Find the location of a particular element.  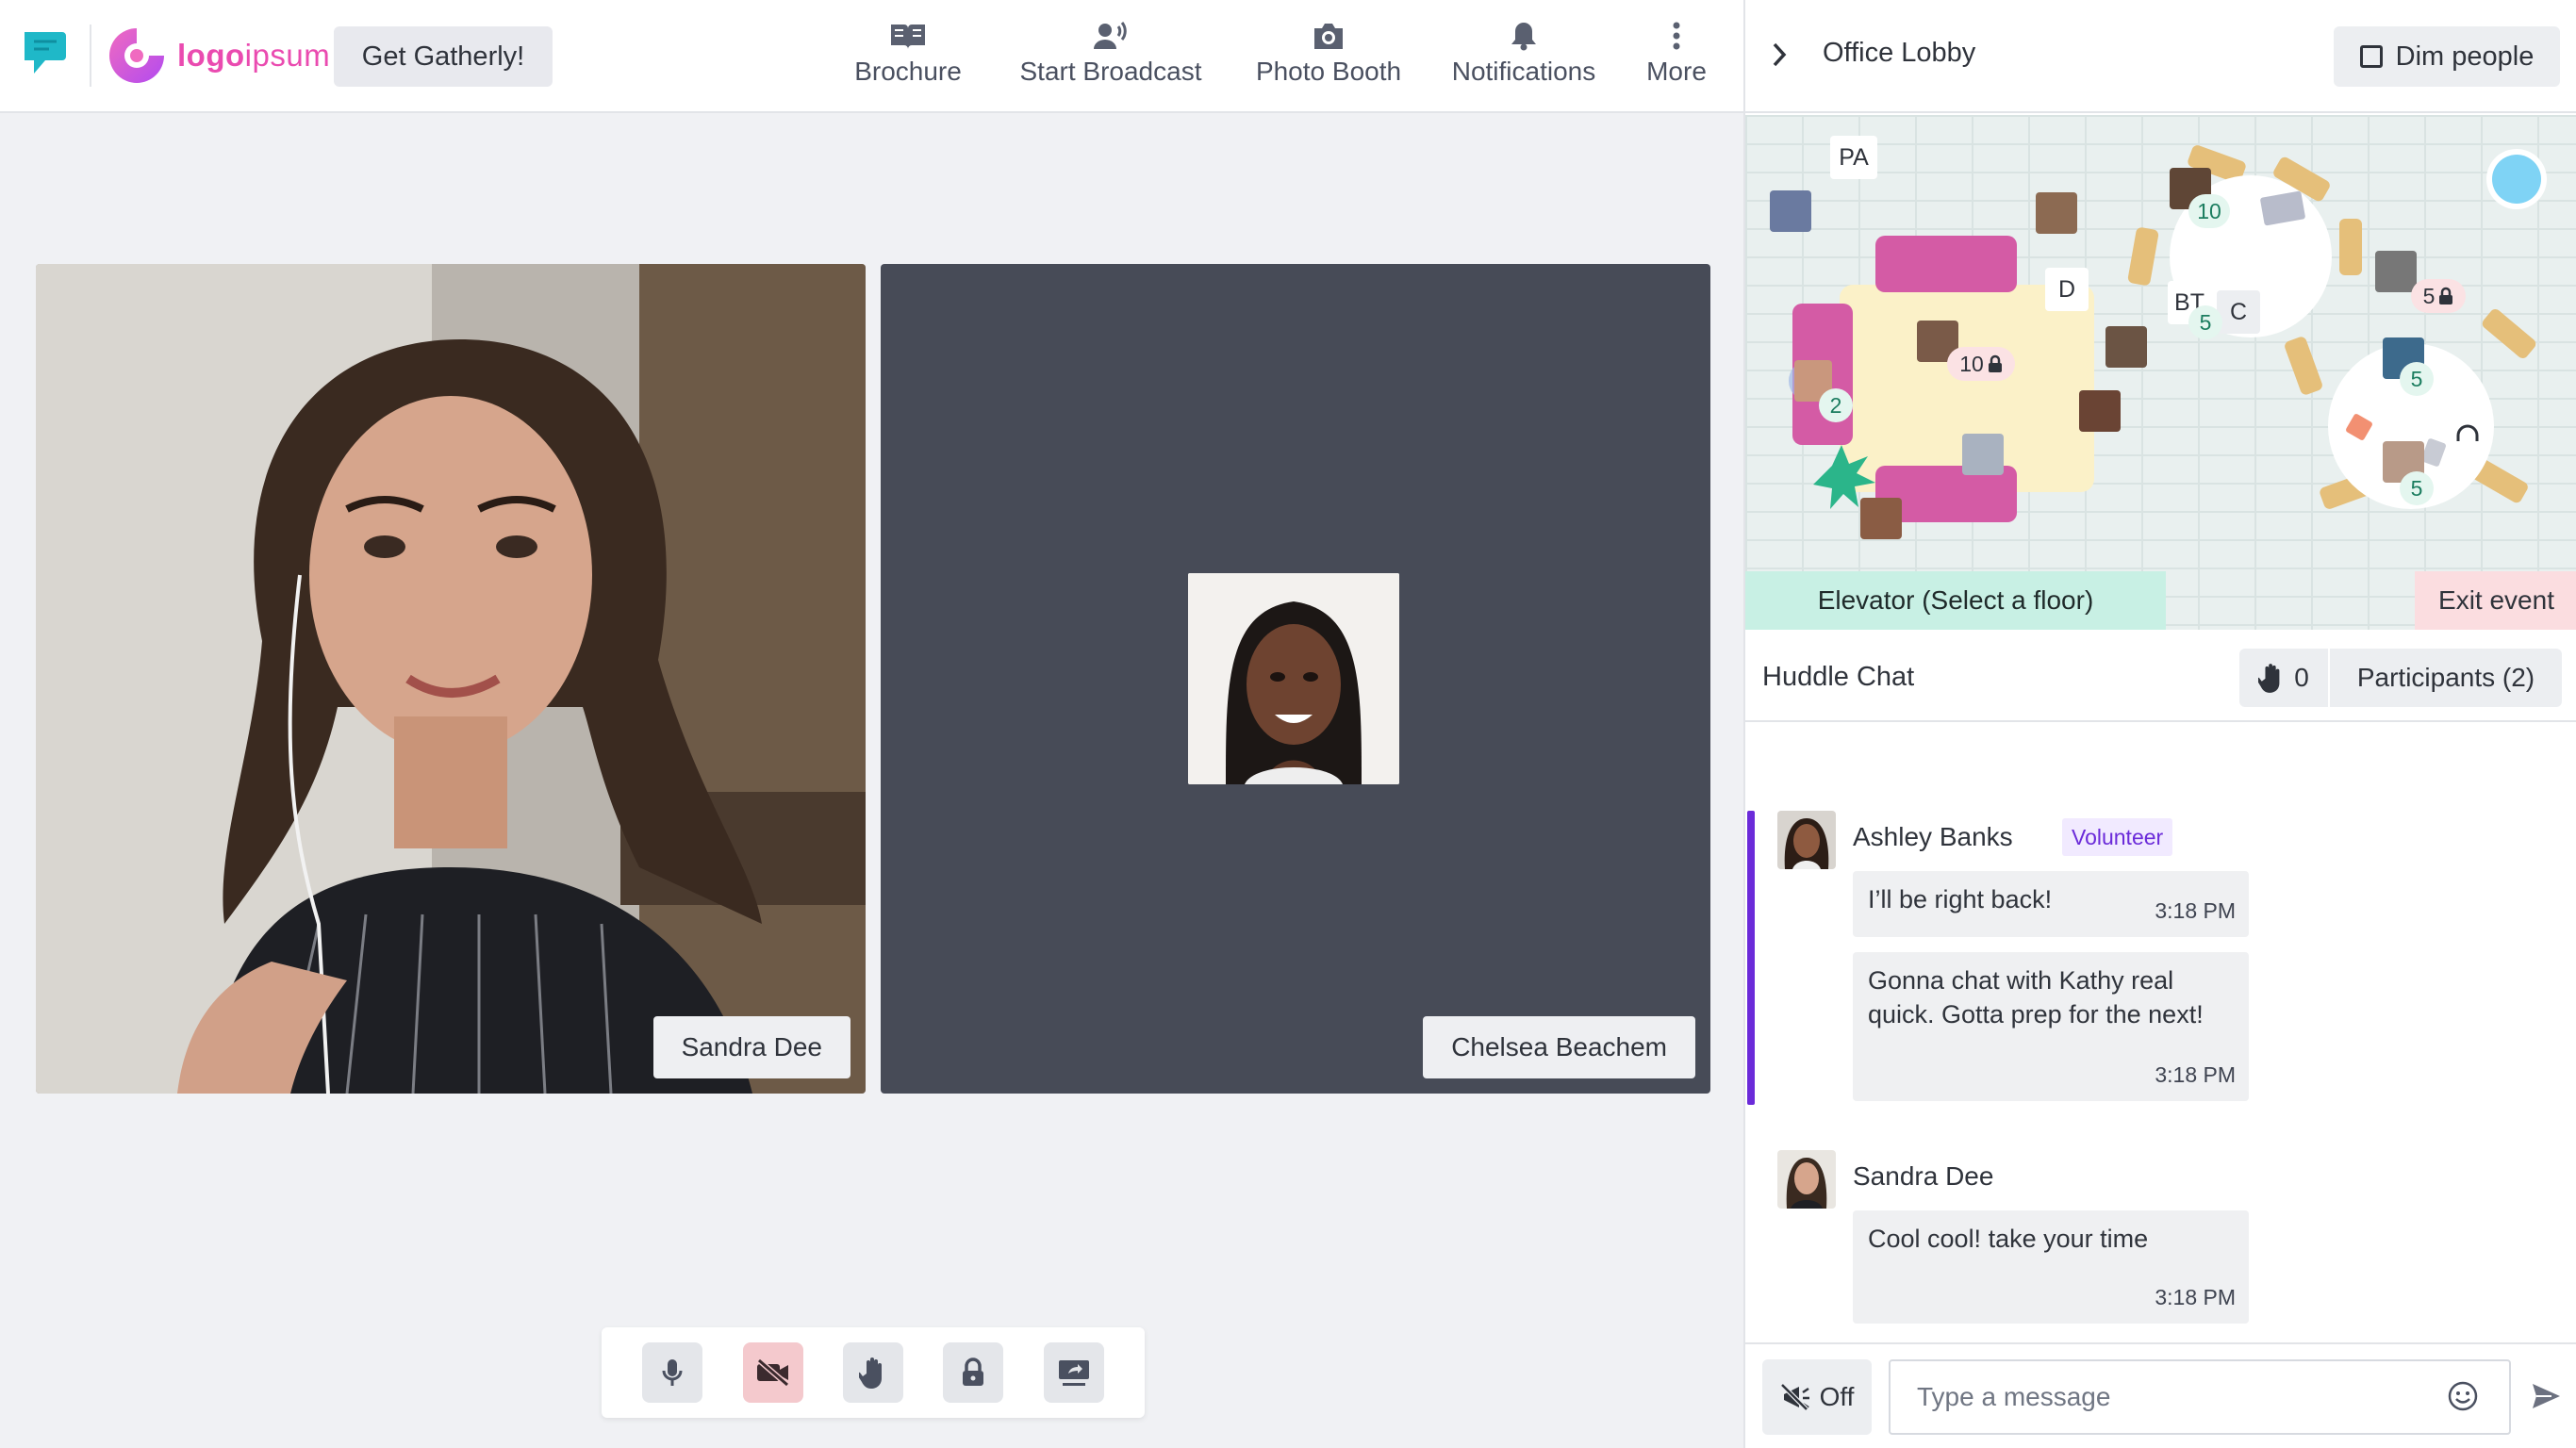

chelsea-portrait is located at coordinates (1293, 678).